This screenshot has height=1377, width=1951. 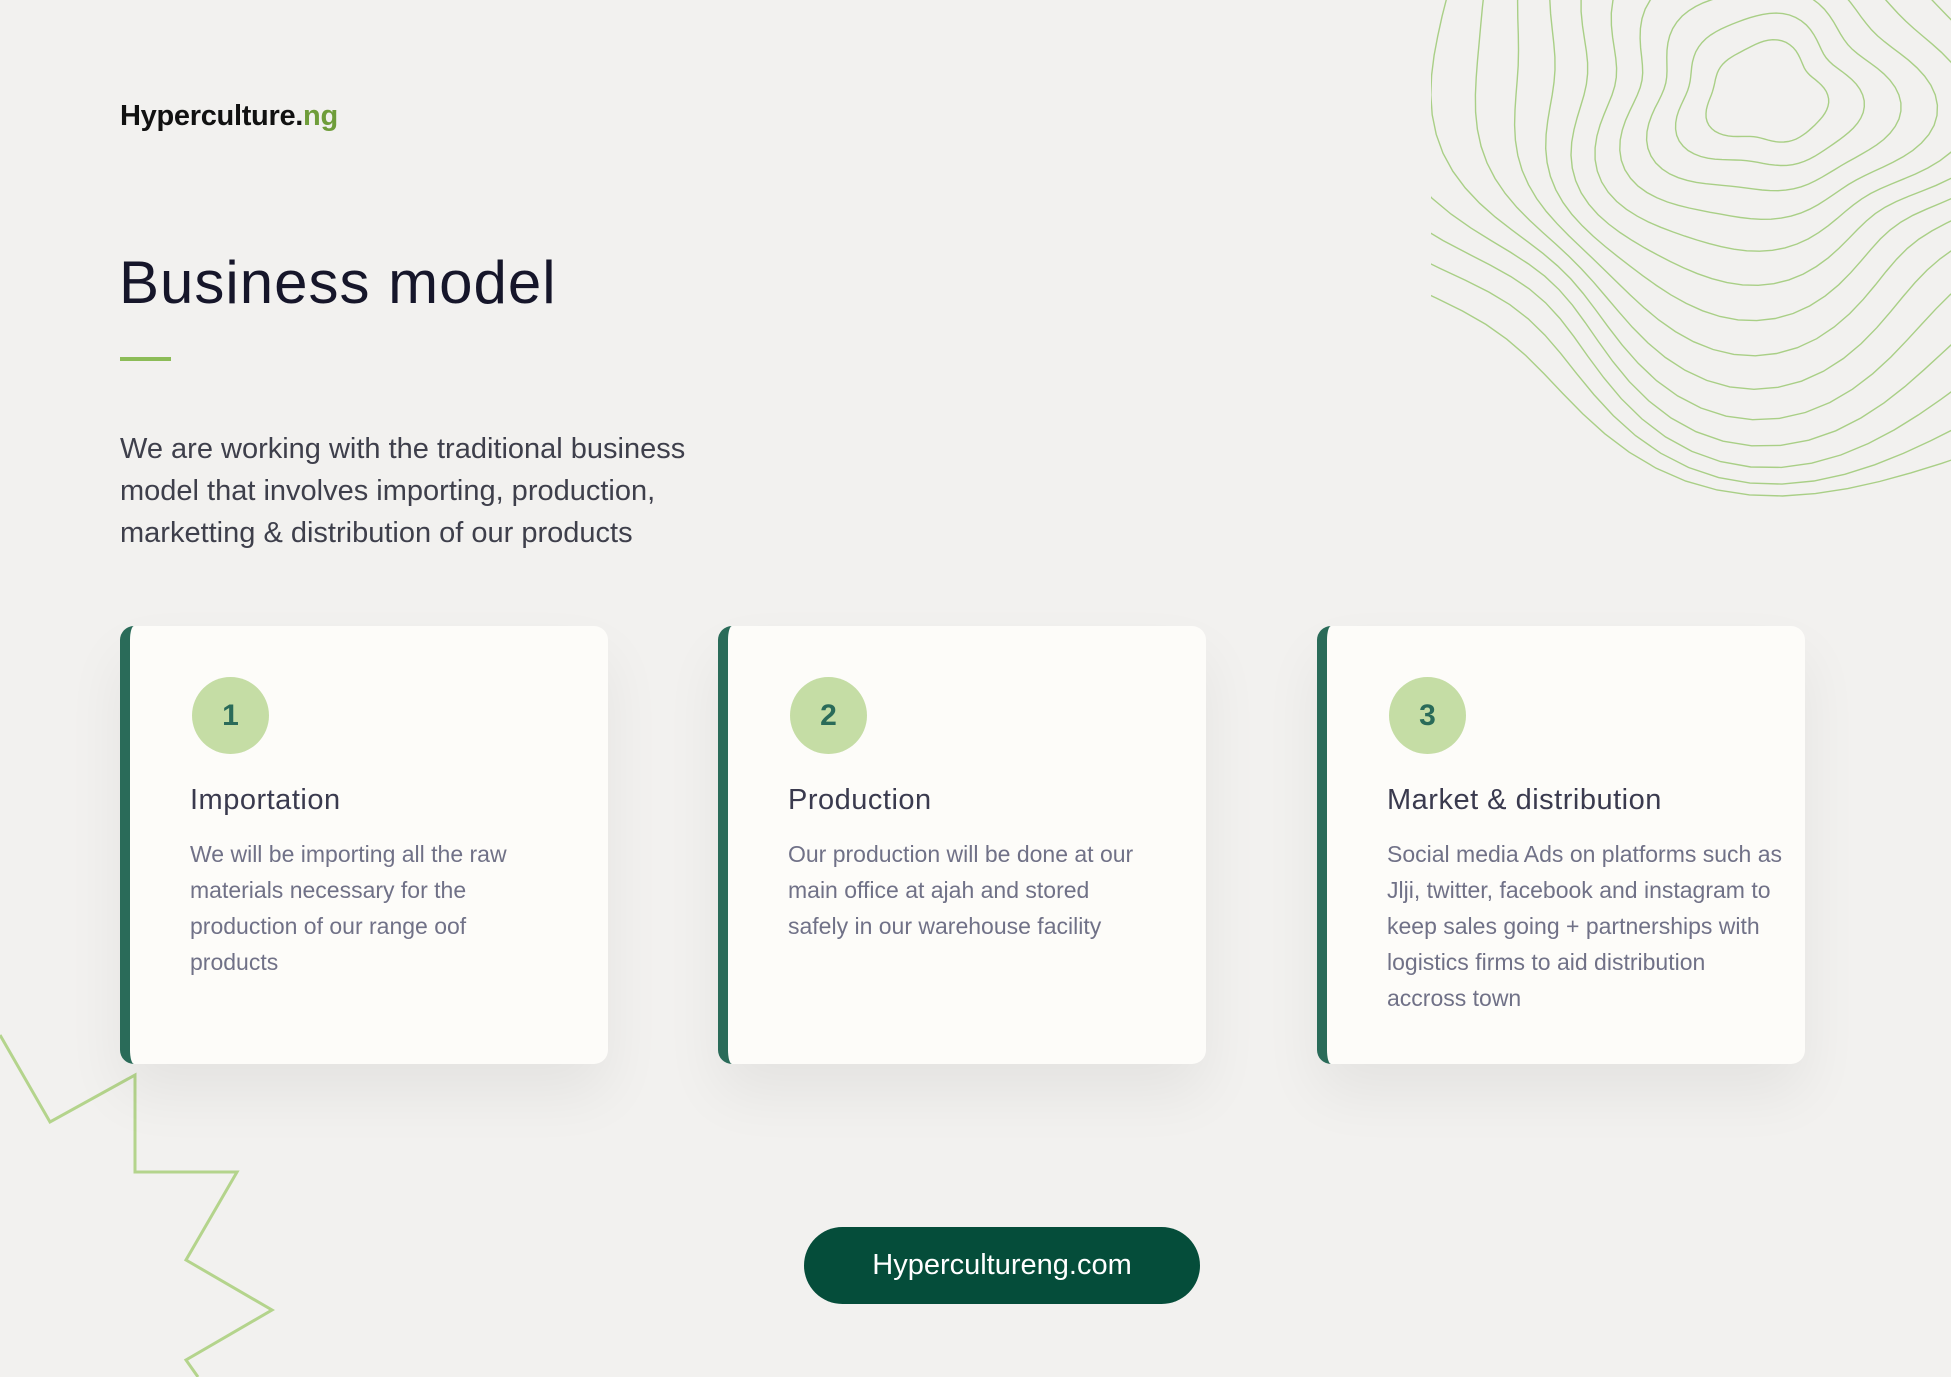 What do you see at coordinates (338, 282) in the screenshot?
I see `page-title: Business model` at bounding box center [338, 282].